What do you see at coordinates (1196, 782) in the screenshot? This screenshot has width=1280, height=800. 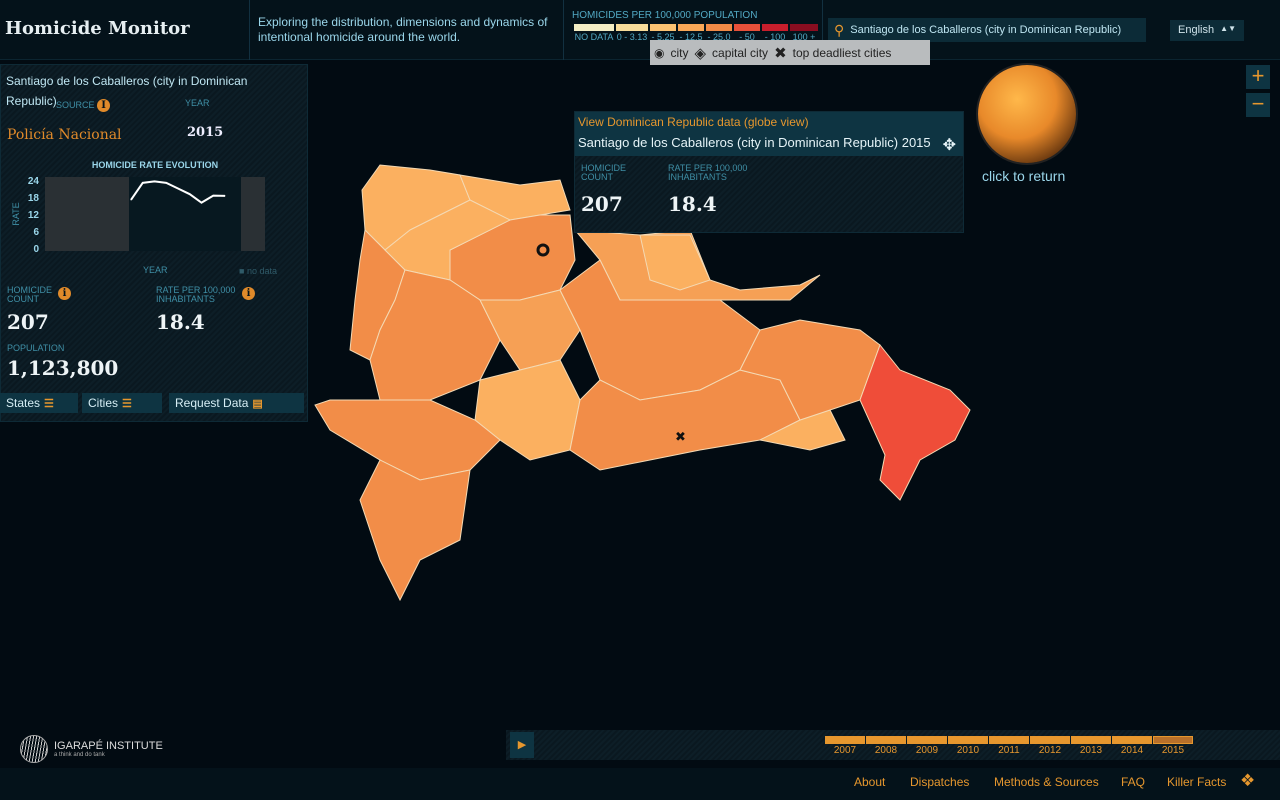 I see `footer-link-killer-facts: Killer Facts` at bounding box center [1196, 782].